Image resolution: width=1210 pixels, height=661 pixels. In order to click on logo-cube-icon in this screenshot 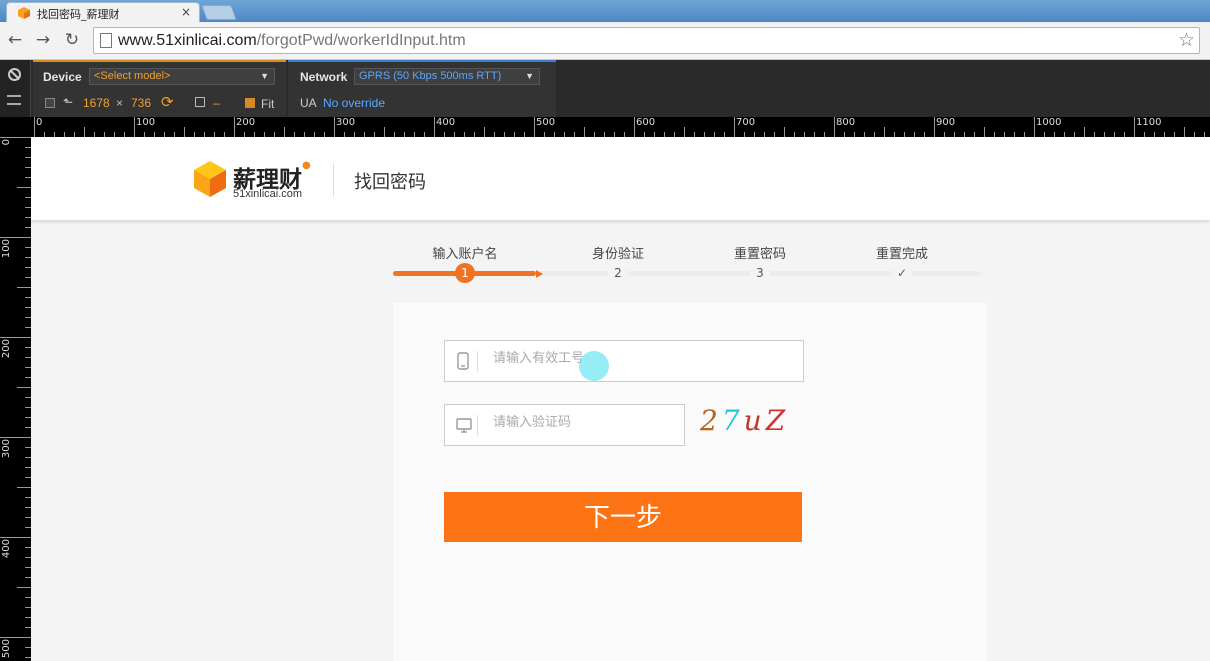, I will do `click(210, 179)`.